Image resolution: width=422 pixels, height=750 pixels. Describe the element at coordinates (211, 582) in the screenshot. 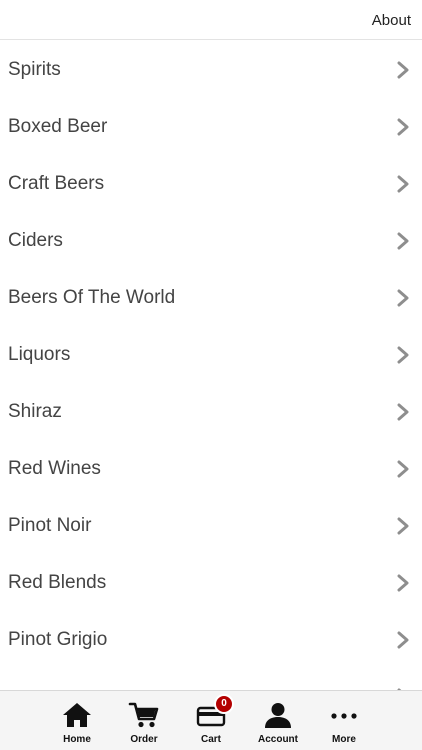

I see `category-row-red-blends: Red Blends` at that location.